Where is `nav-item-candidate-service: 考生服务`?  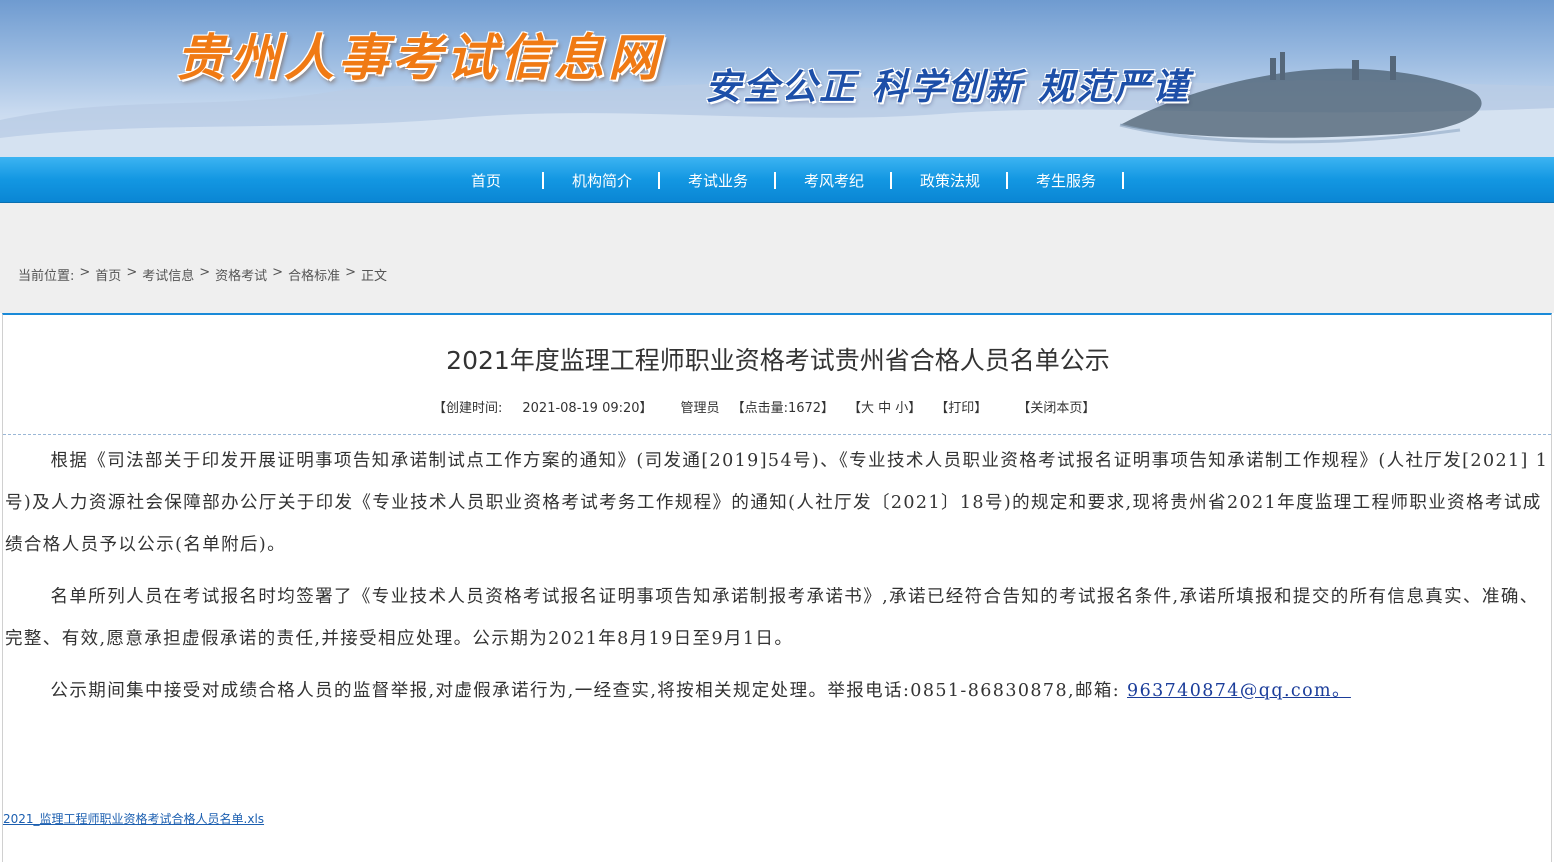 nav-item-candidate-service: 考生服务 is located at coordinates (1066, 180).